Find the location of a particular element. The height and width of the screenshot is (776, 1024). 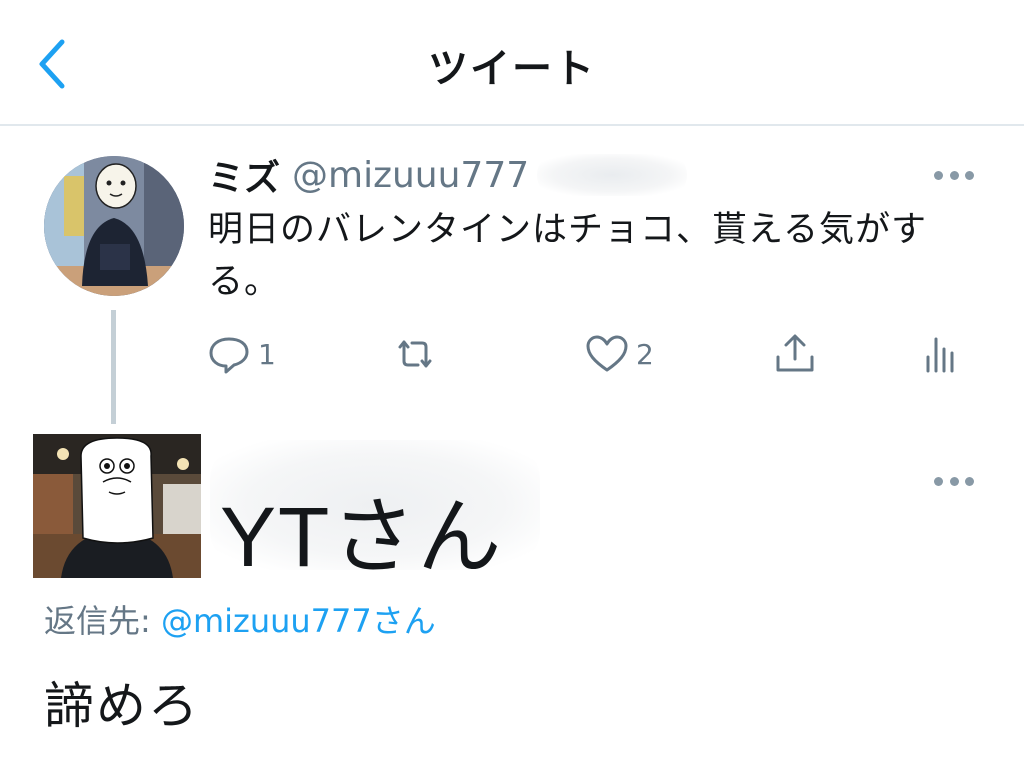

replying-to-label: 返信先: is located at coordinates (102, 621).